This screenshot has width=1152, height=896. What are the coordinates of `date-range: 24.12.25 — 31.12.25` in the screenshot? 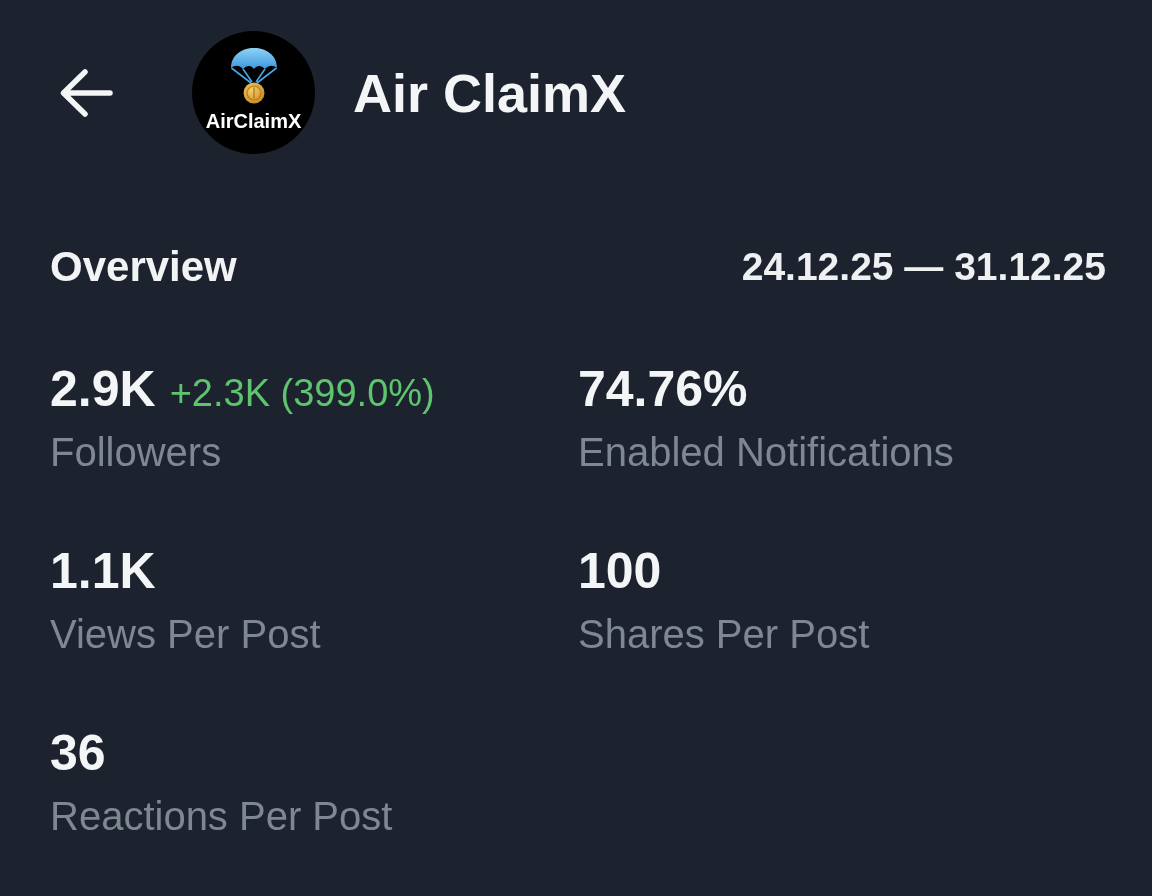 It's located at (923, 267).